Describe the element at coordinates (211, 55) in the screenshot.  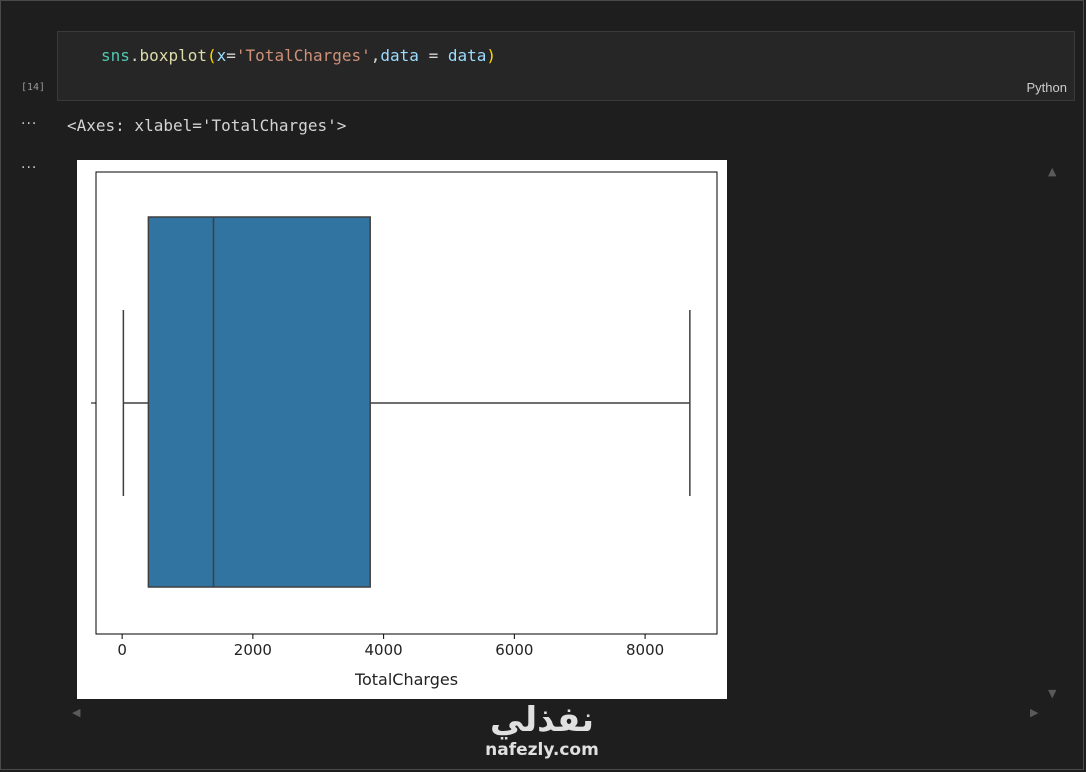
I see `code-open-paren: (` at that location.